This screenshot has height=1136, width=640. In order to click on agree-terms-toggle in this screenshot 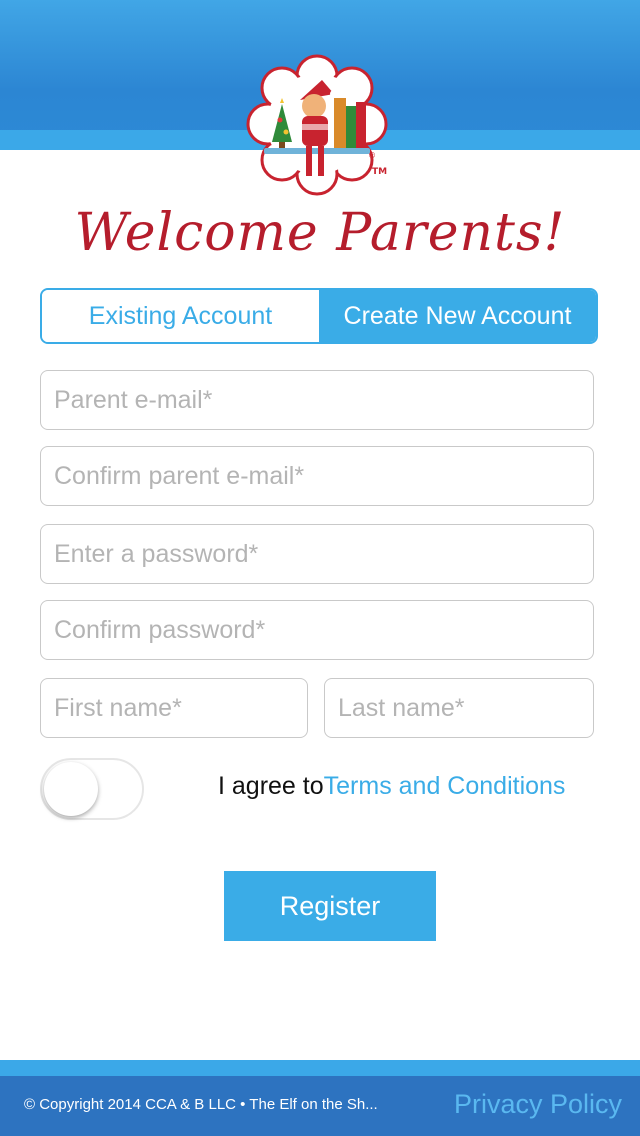, I will do `click(92, 789)`.